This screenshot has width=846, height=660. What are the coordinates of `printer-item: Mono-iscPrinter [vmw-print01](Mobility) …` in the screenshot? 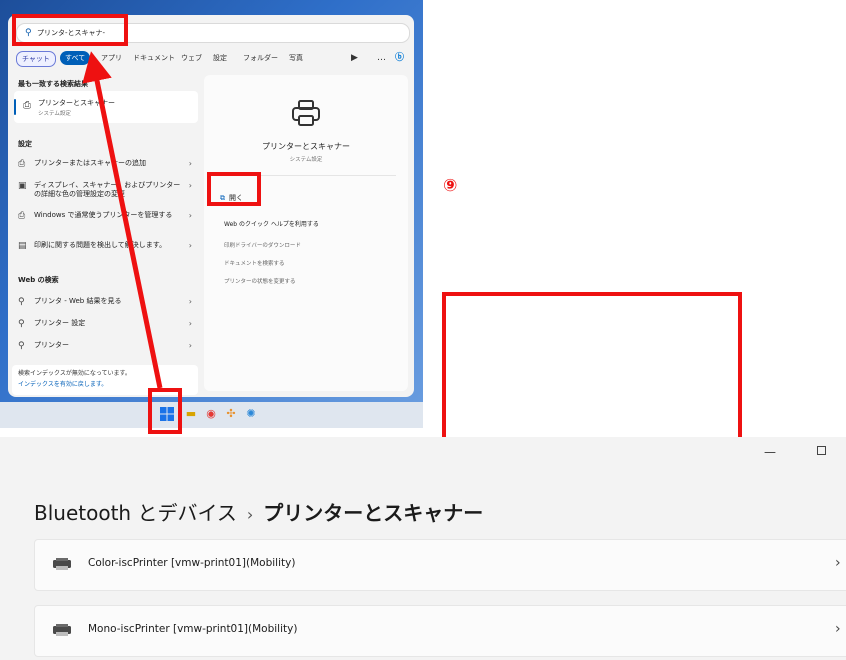 It's located at (440, 631).